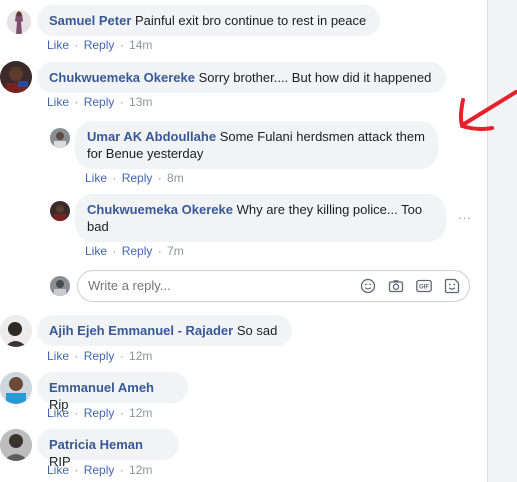  Describe the element at coordinates (60, 286) in the screenshot. I see `current-user-avatar` at that location.